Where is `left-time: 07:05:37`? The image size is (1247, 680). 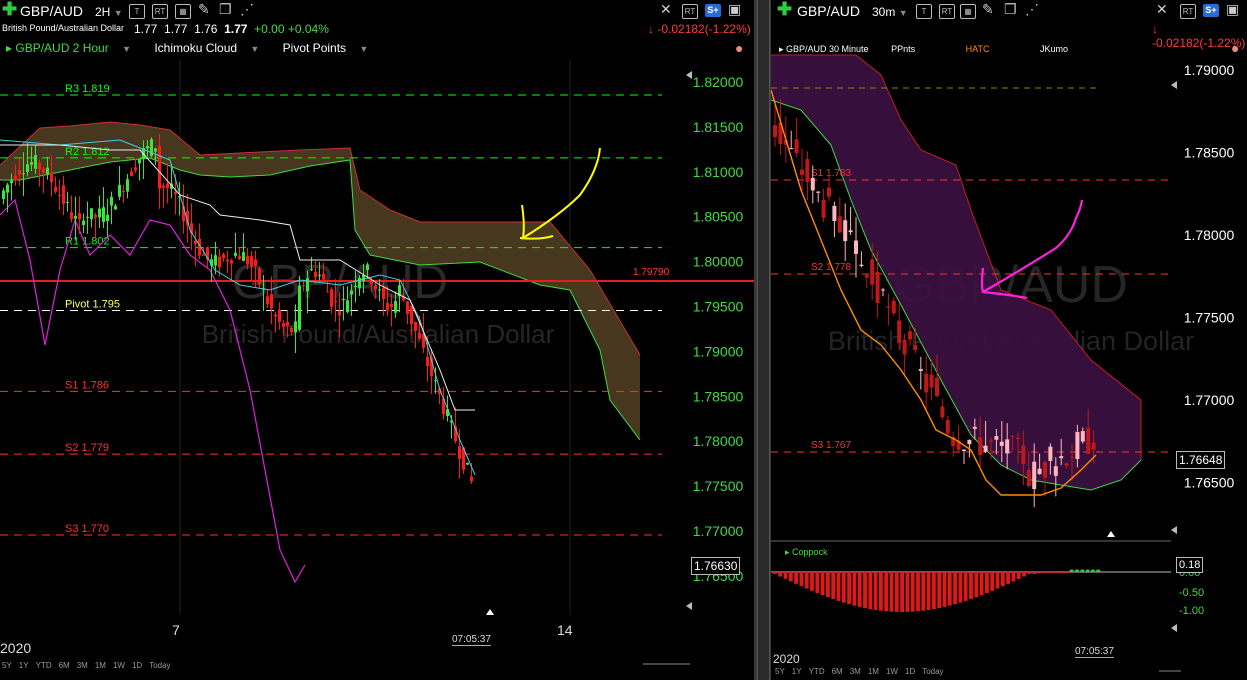
left-time: 07:05:37 is located at coordinates (471, 640).